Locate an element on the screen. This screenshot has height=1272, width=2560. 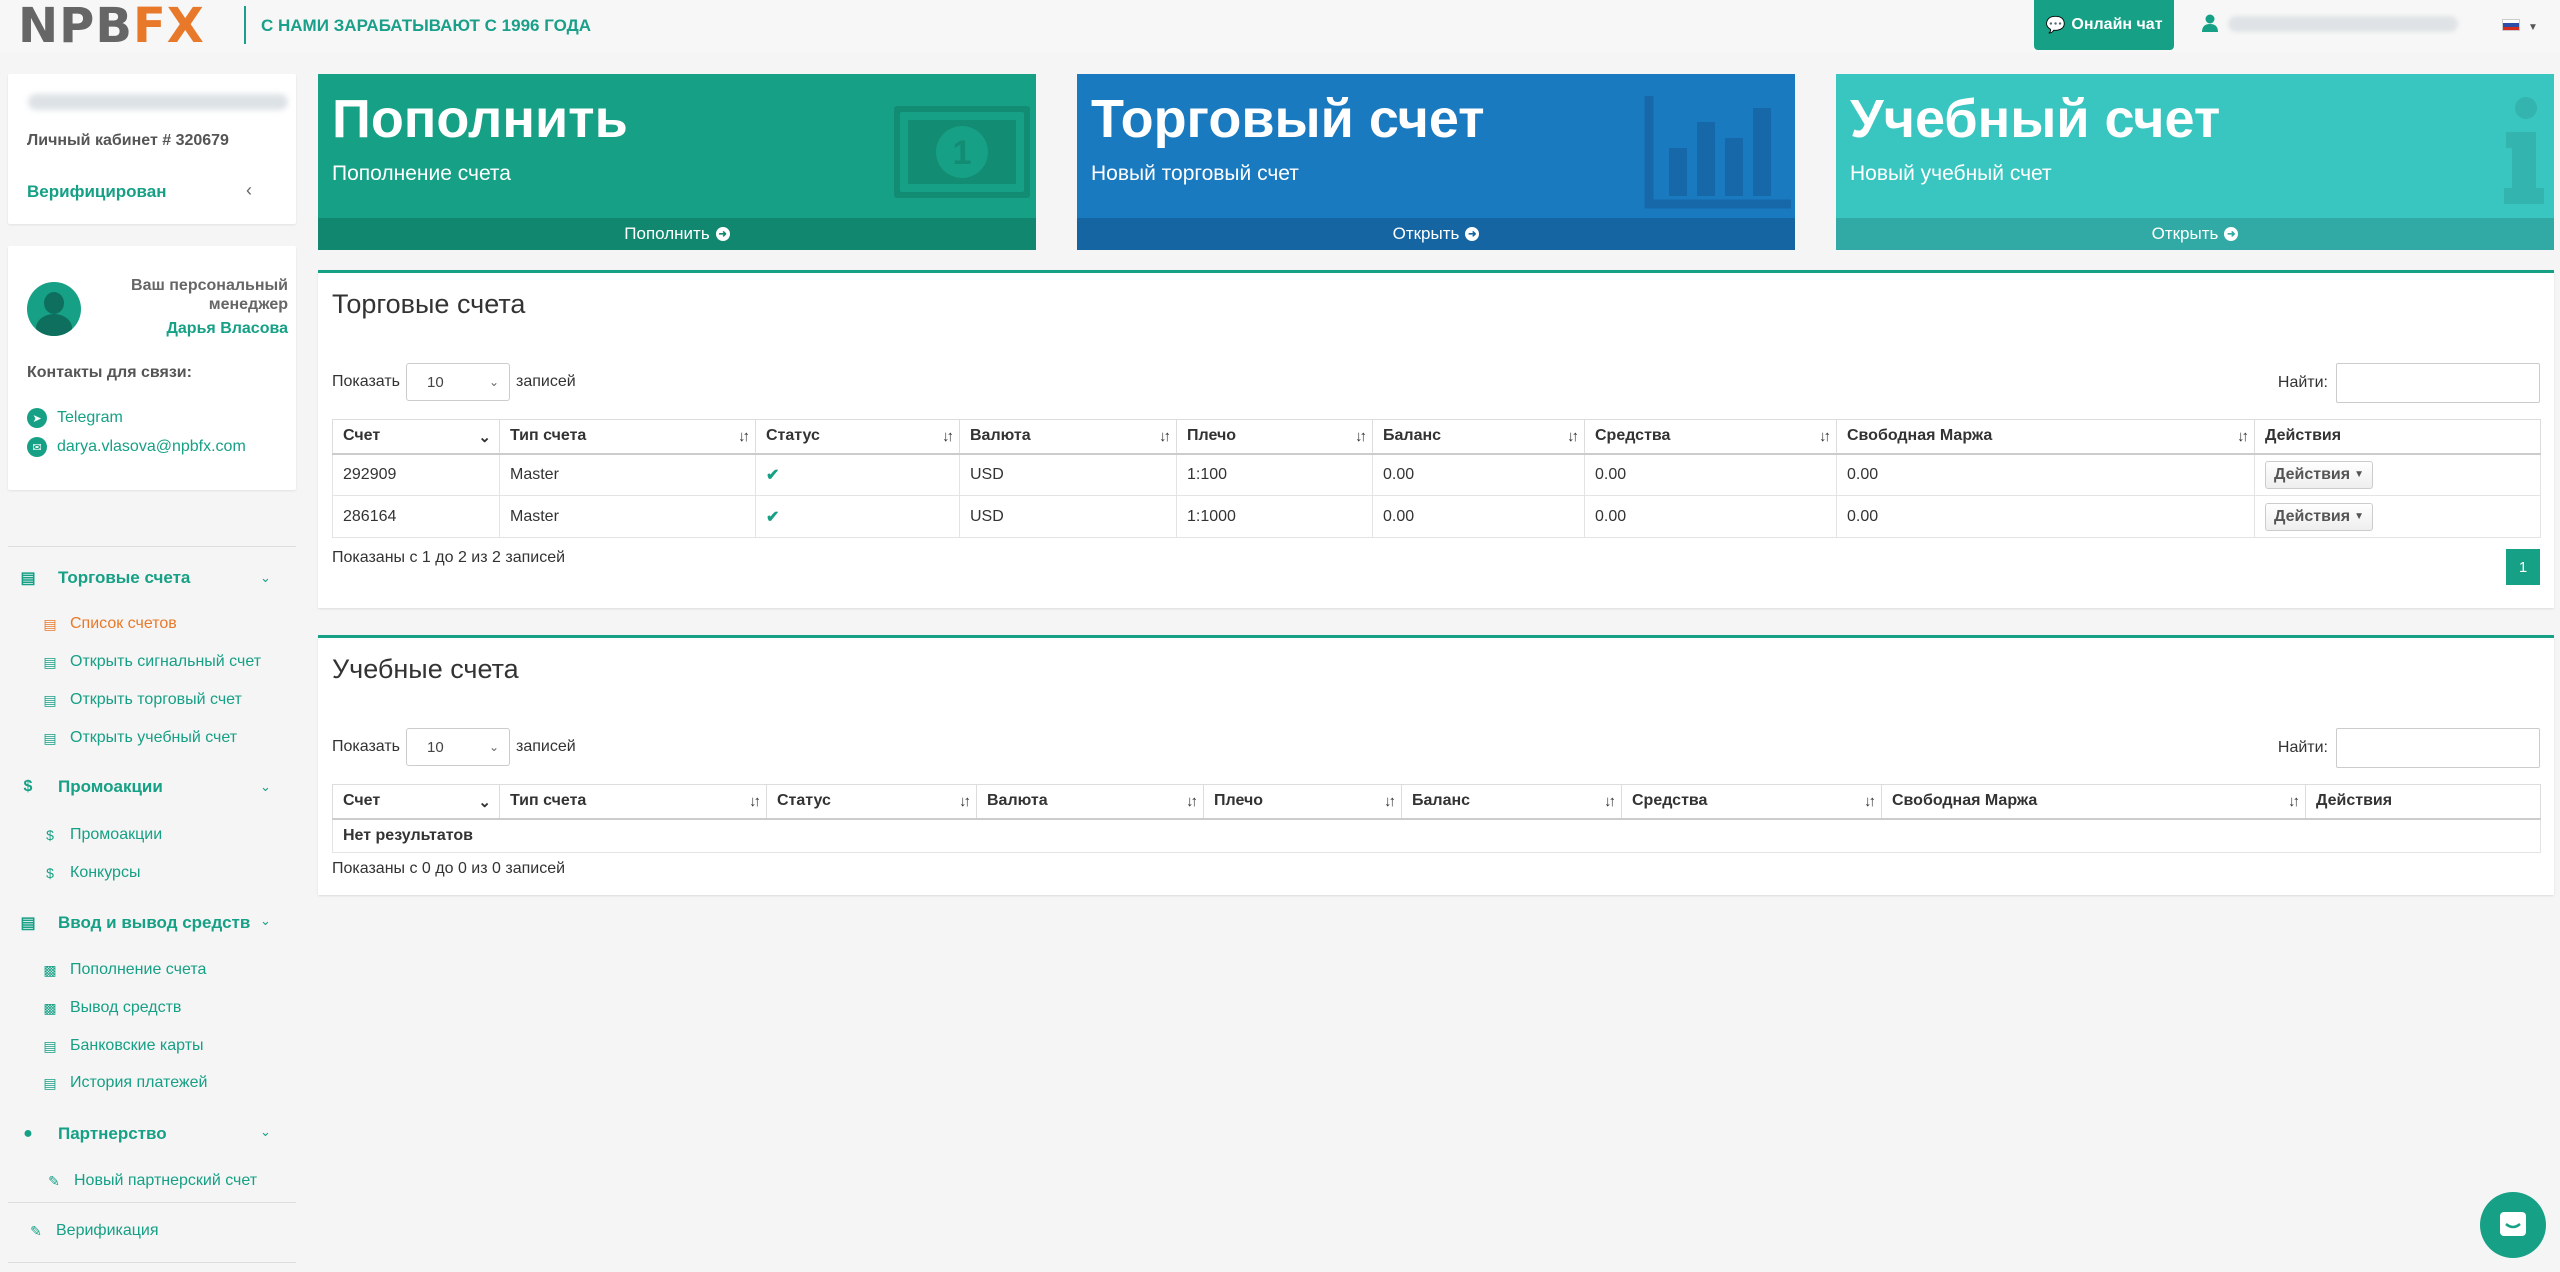
user-email-blurred is located at coordinates (2343, 24).